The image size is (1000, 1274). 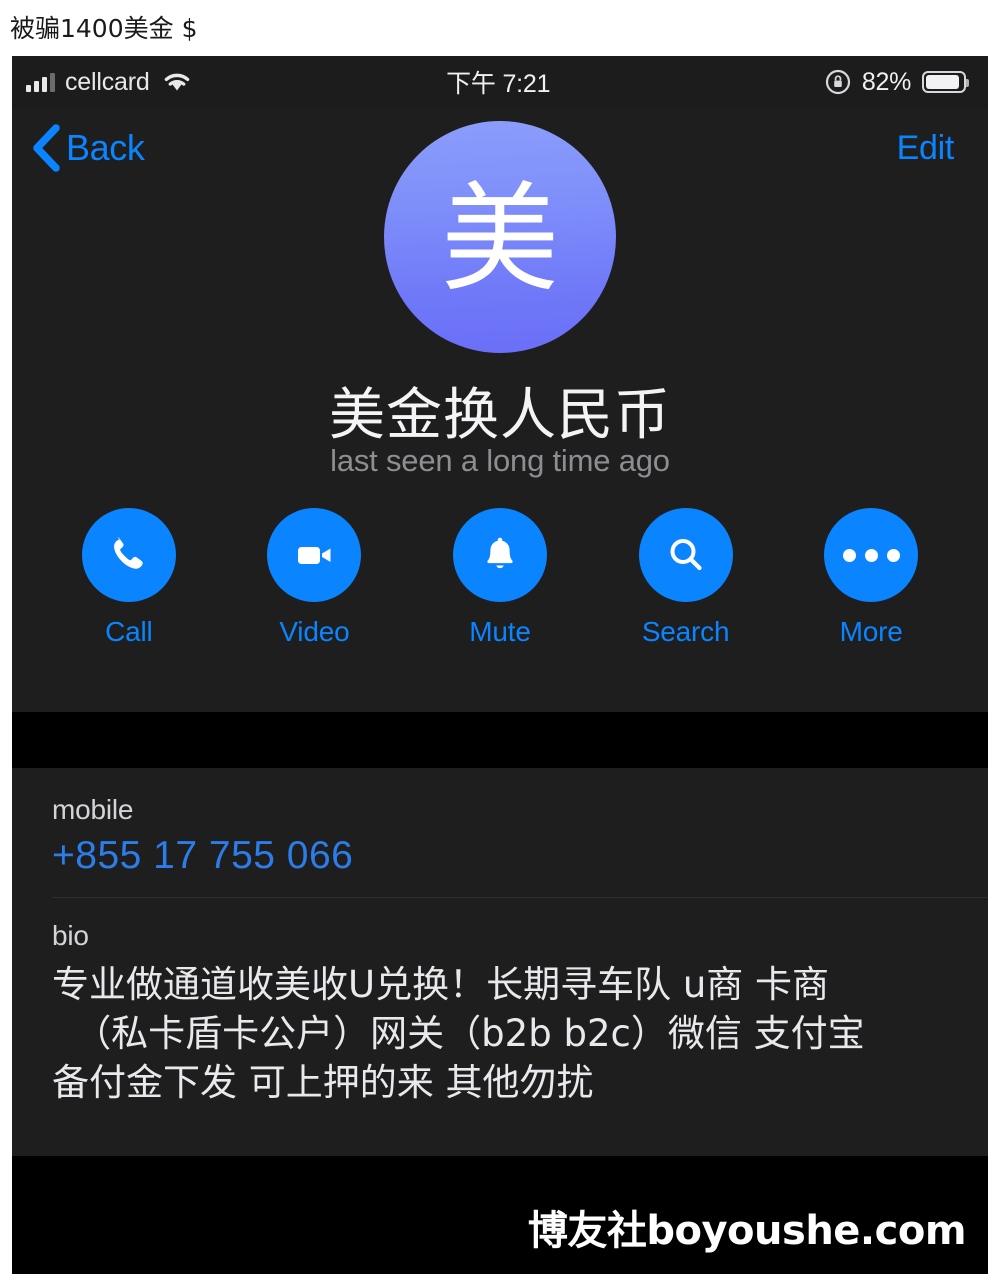 I want to click on caption-text: 被骗1400美金 $, so click(x=104, y=28).